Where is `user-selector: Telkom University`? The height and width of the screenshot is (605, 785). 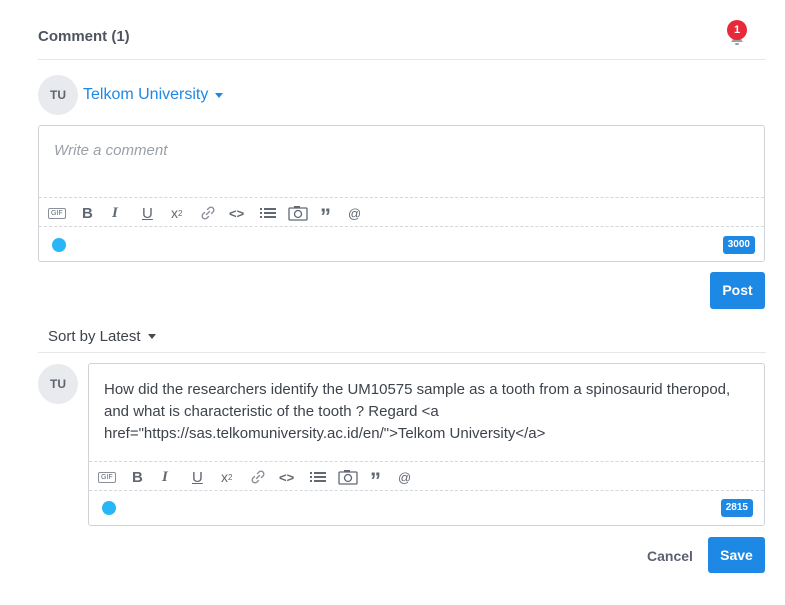
user-selector: Telkom University is located at coordinates (153, 95).